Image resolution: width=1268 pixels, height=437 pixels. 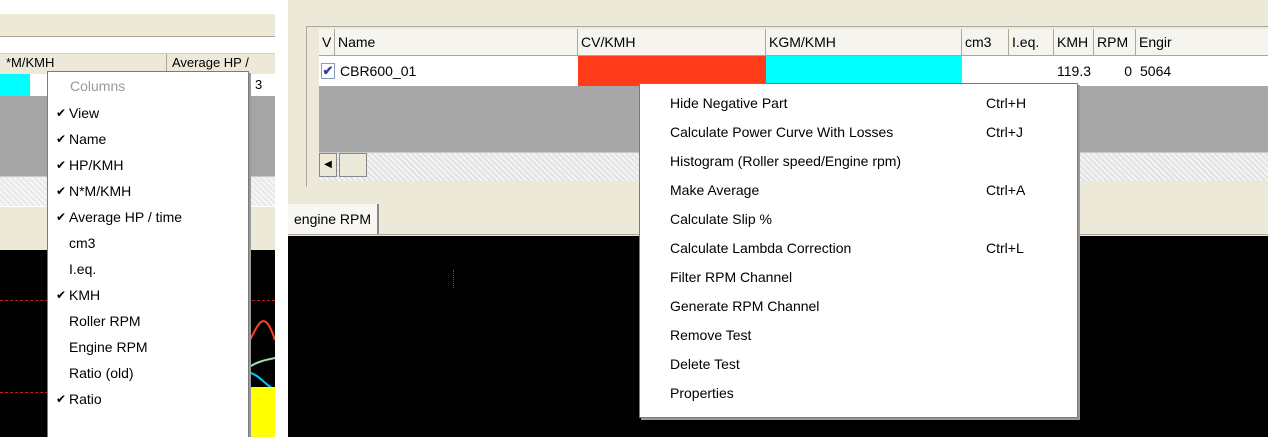 What do you see at coordinates (985, 42) in the screenshot?
I see `col-header-cm3: cm3` at bounding box center [985, 42].